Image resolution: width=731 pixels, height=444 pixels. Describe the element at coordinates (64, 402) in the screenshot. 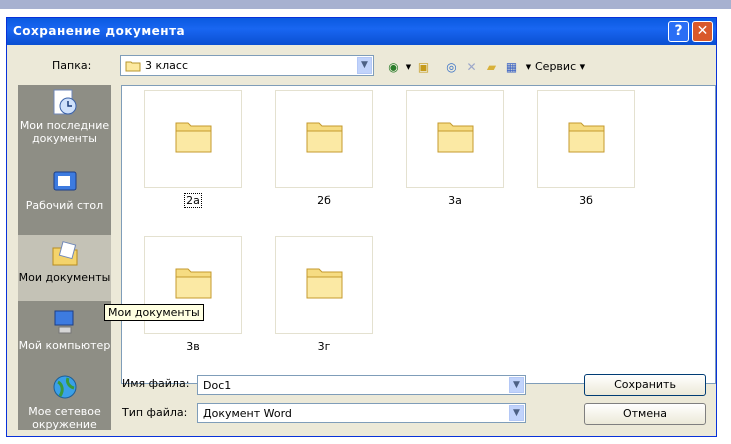

I see `place-network: Мое сетевое окружение` at that location.